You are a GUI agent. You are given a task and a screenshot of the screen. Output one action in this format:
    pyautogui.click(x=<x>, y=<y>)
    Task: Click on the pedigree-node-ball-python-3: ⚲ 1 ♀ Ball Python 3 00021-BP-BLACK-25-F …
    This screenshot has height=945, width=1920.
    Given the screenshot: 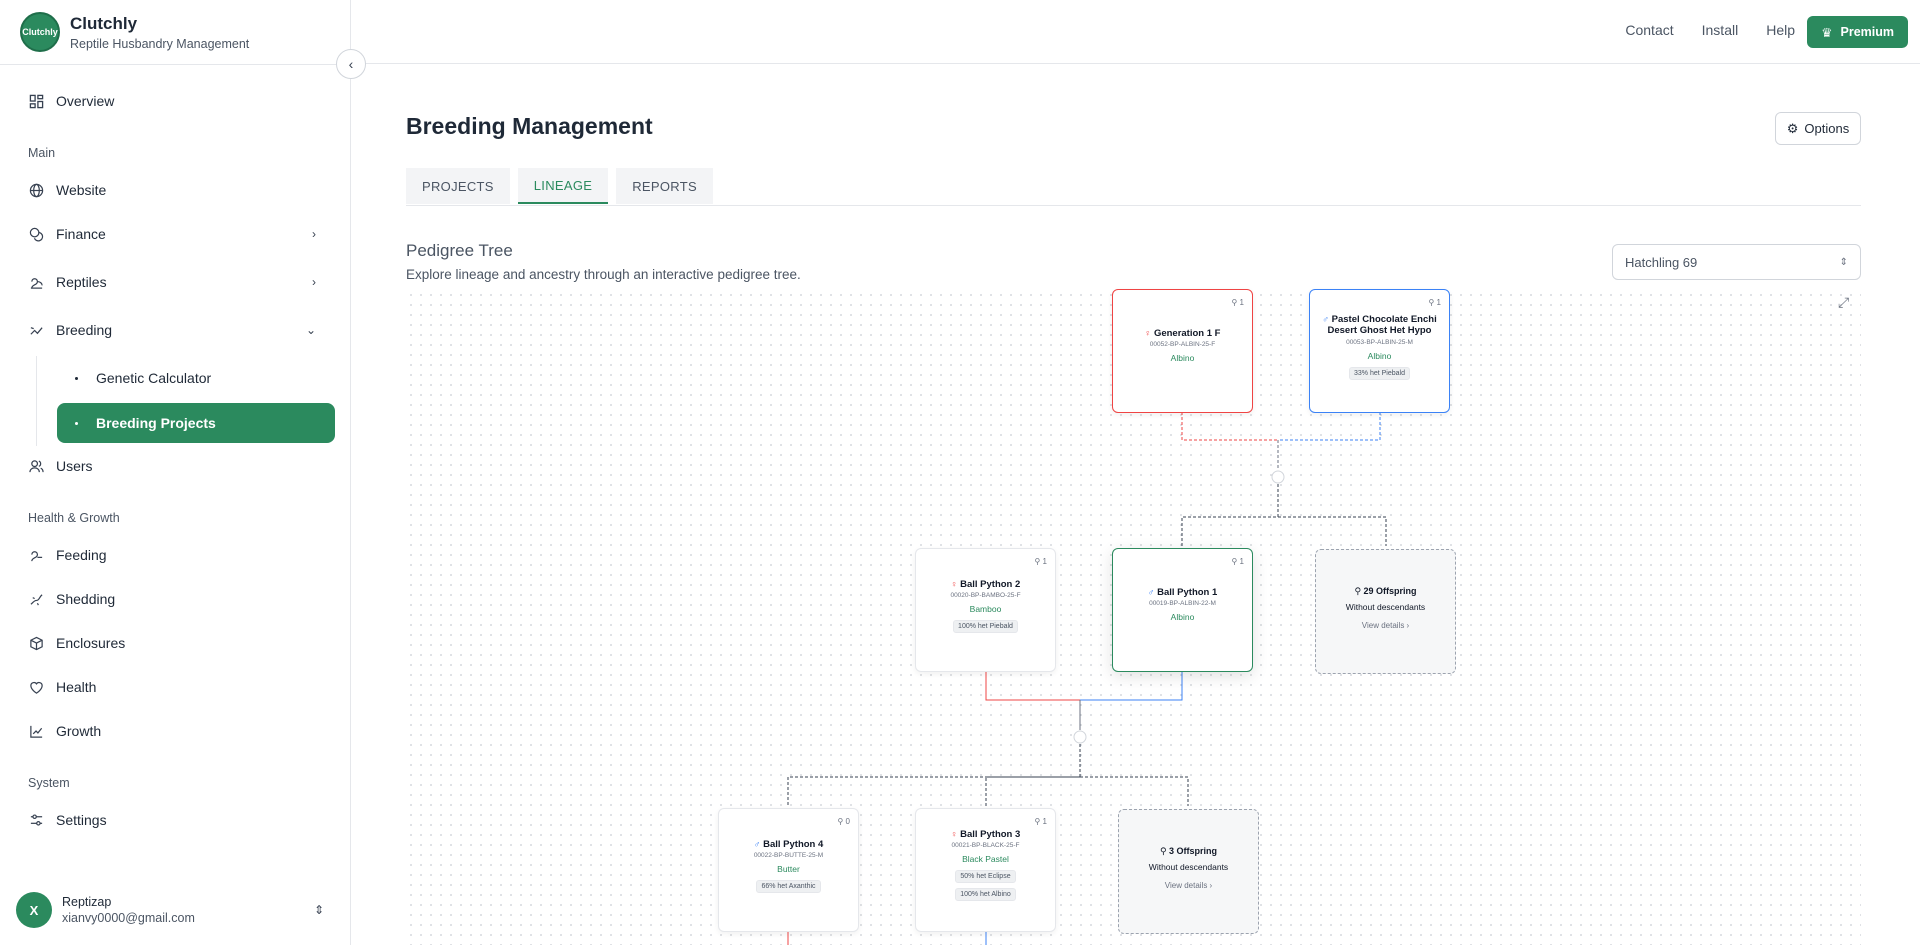 What is the action you would take?
    pyautogui.click(x=985, y=870)
    